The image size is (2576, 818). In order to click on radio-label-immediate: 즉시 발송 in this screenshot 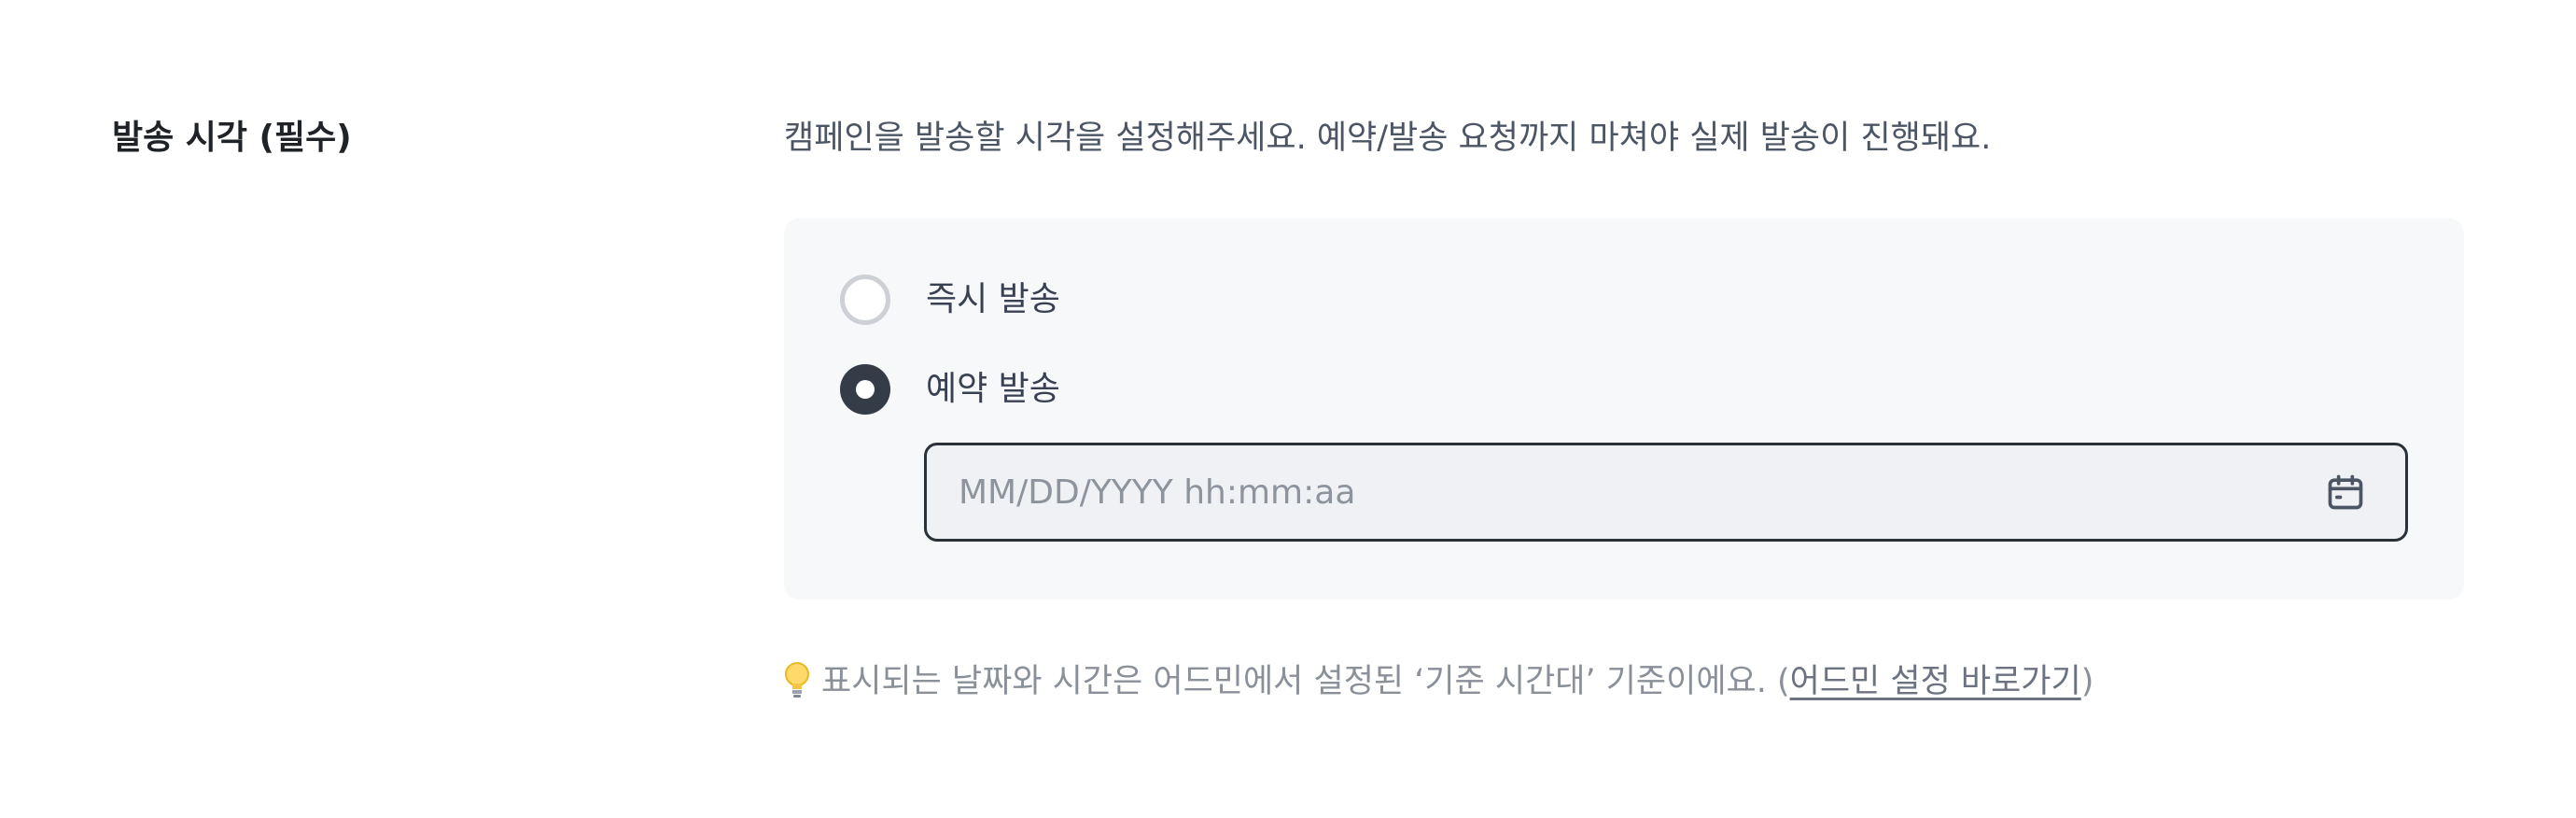, I will do `click(993, 299)`.